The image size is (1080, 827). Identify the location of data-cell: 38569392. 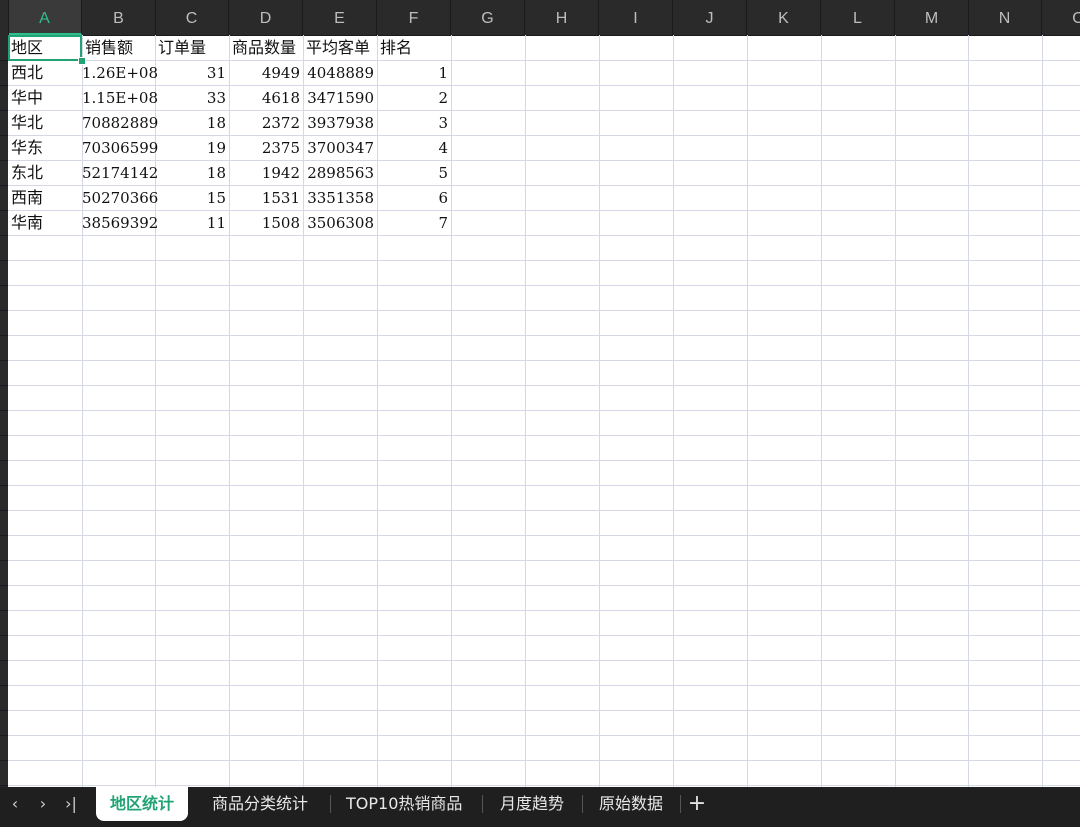
(120, 222).